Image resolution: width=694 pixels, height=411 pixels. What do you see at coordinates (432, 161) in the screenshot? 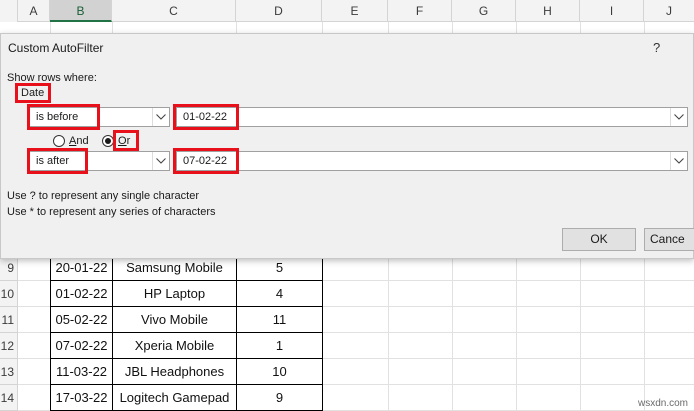
I see `condition2-value-combobox: 07-02-22` at bounding box center [432, 161].